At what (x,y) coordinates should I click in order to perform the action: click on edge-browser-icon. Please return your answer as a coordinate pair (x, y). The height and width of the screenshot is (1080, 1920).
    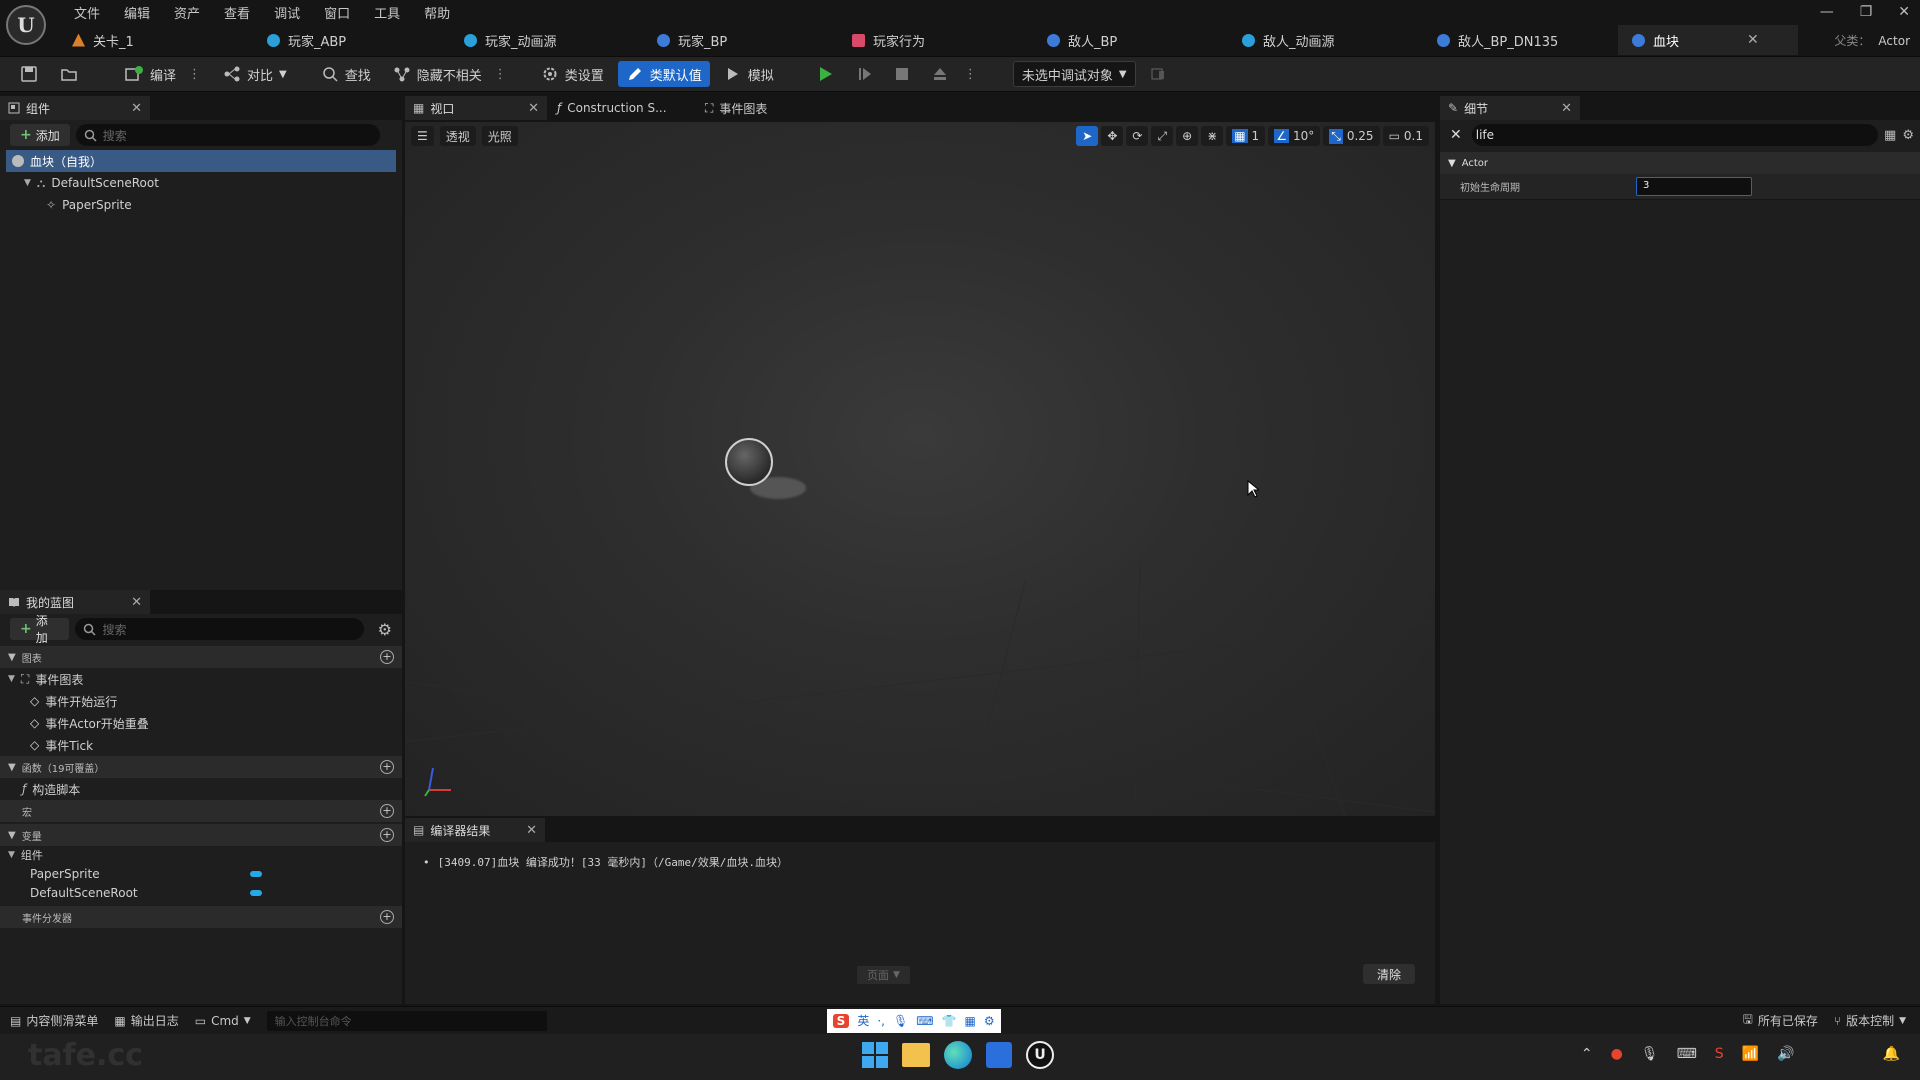
    Looking at the image, I should click on (958, 1055).